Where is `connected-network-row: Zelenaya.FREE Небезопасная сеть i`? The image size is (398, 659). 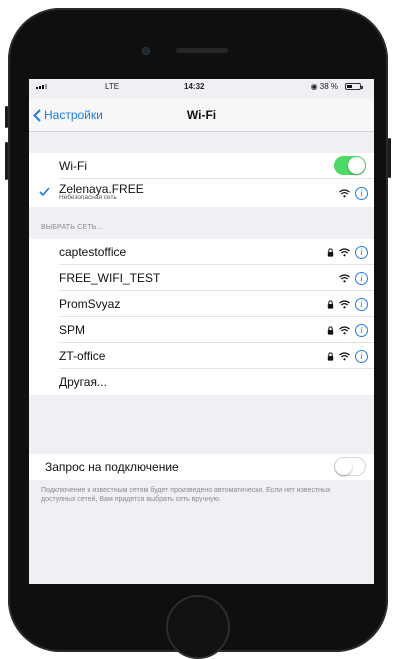
connected-network-row: Zelenaya.FREE Небезопасная сеть i is located at coordinates (201, 193).